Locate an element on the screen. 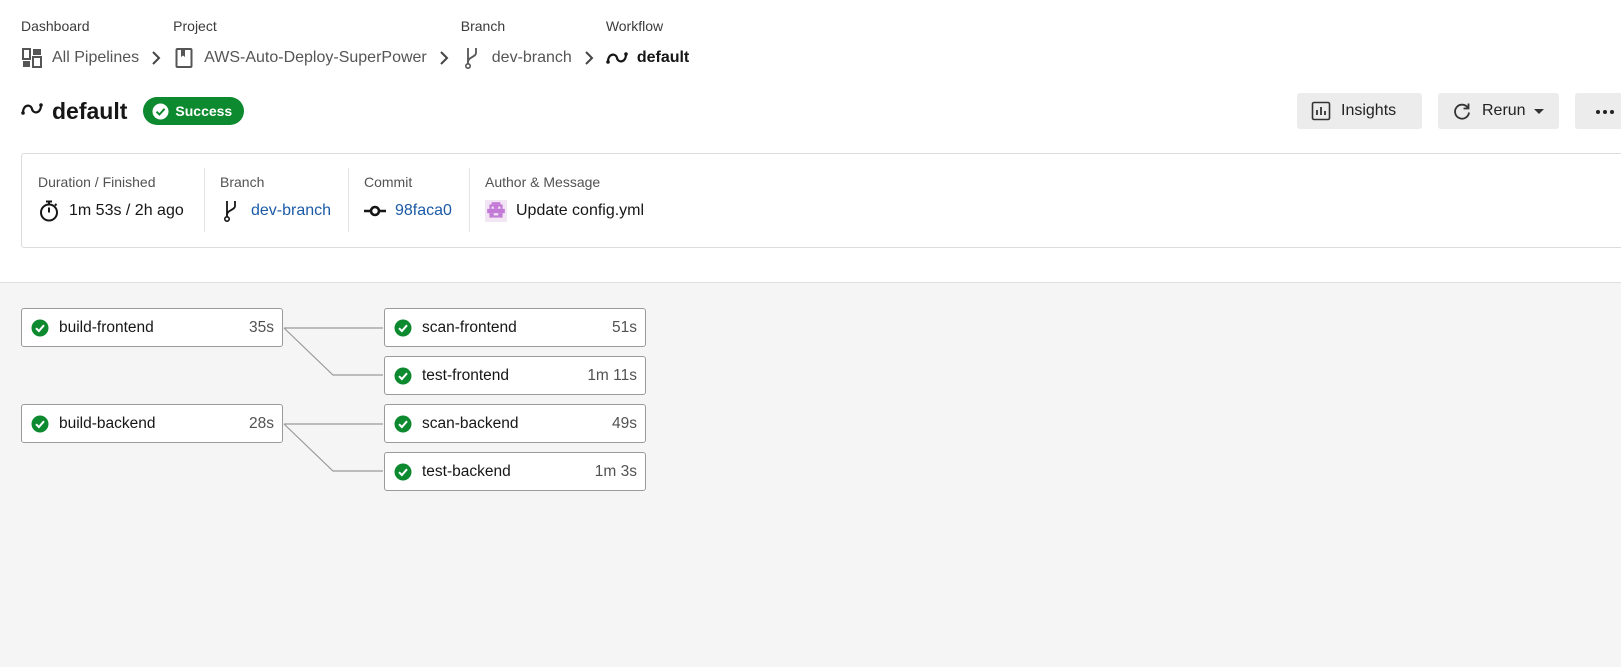 The height and width of the screenshot is (667, 1621). breadcrumb-workflow: Workflow default is located at coordinates (647, 43).